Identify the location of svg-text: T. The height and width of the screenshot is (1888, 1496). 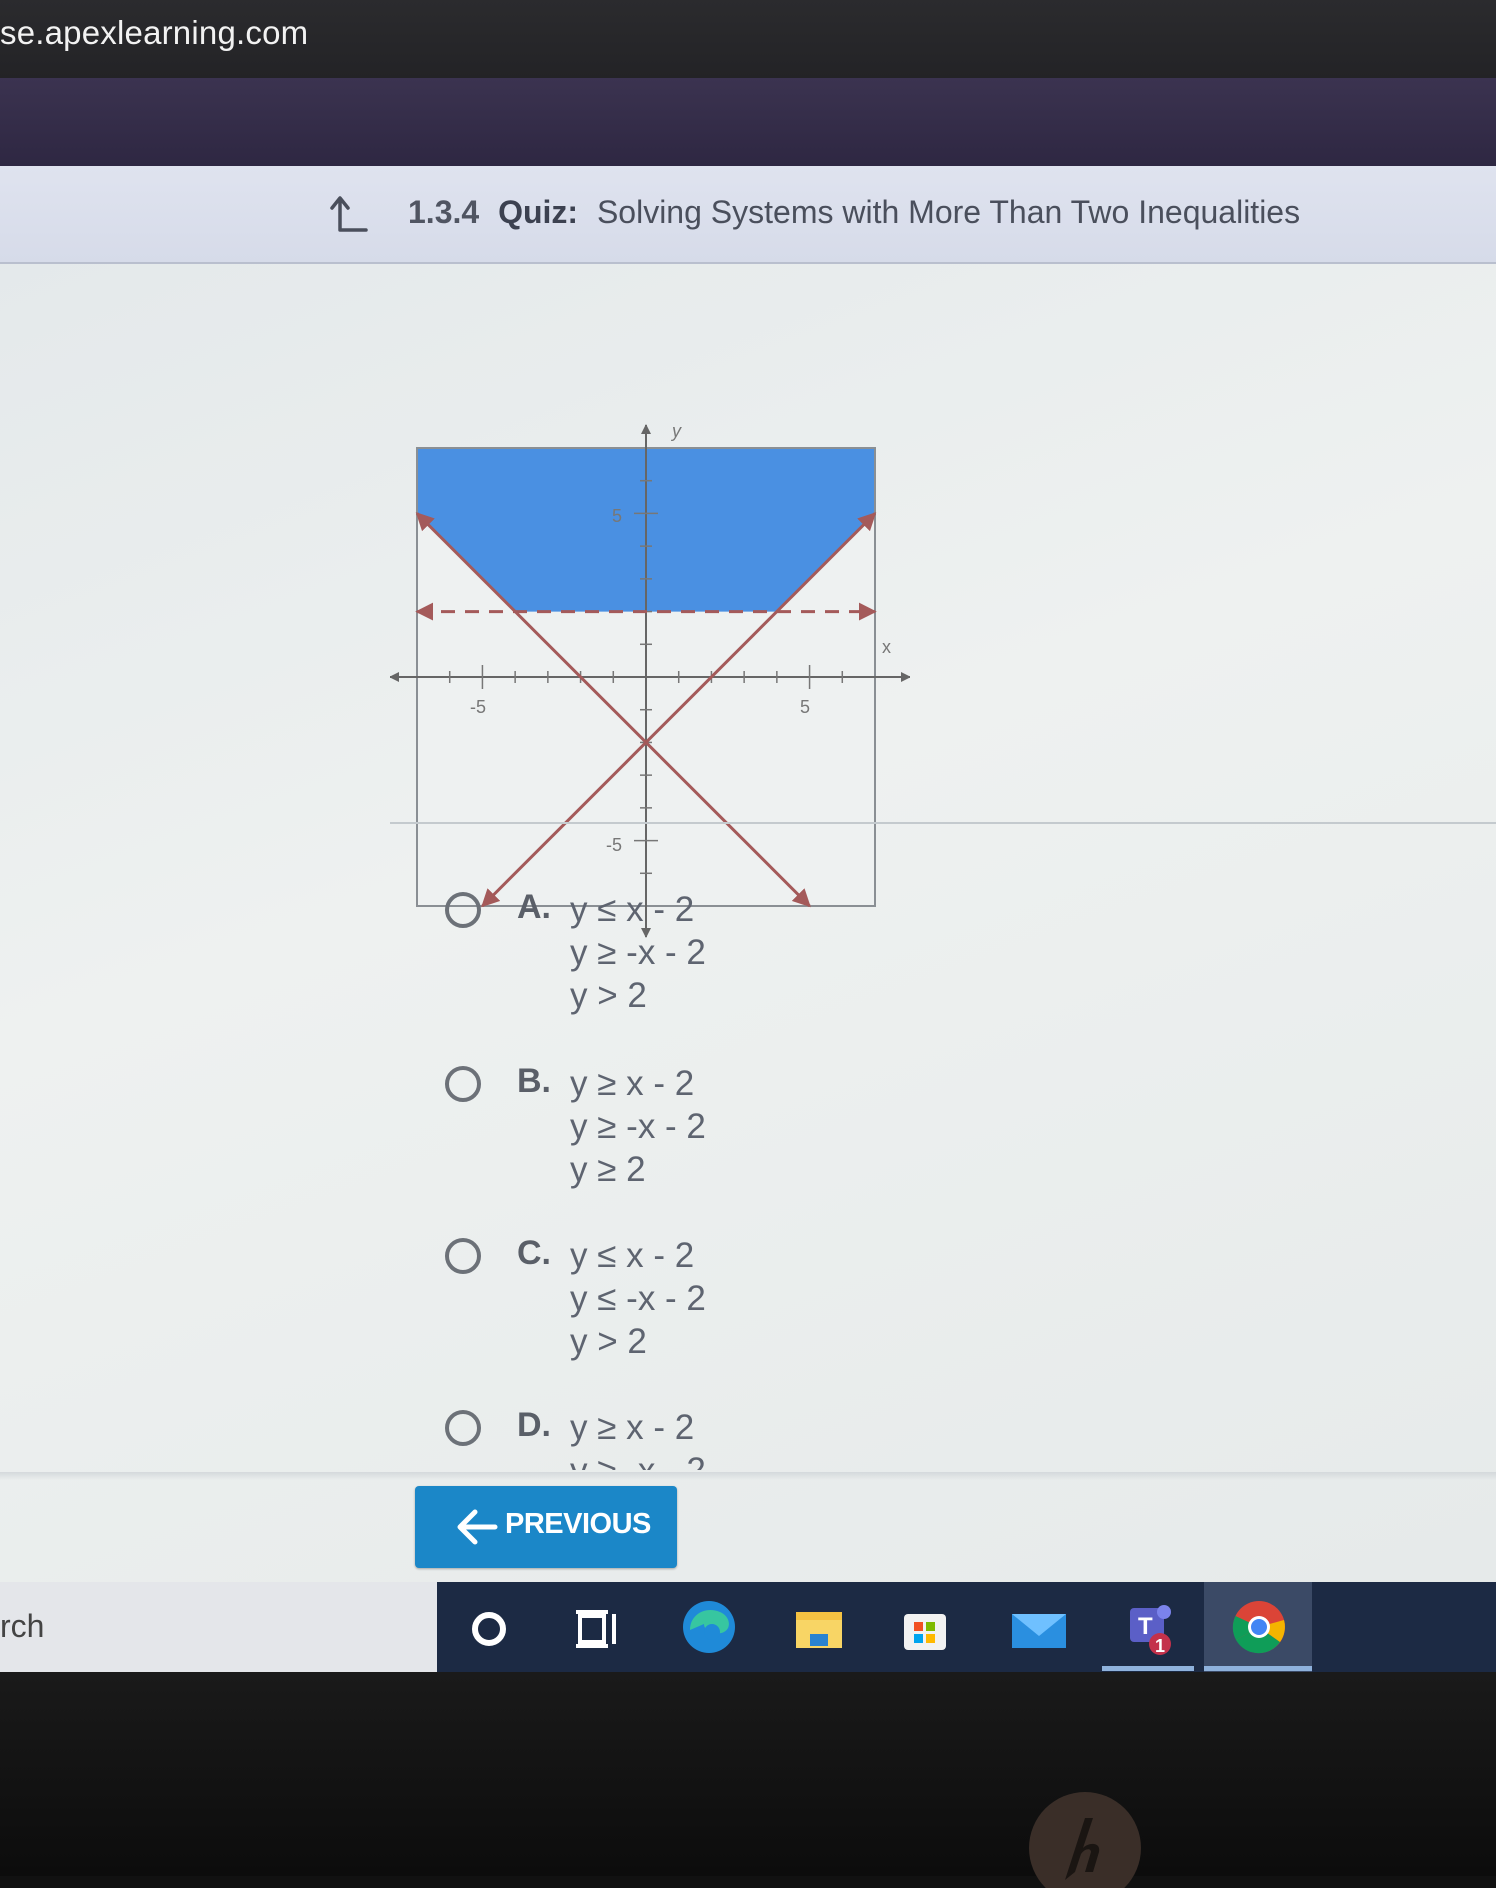
(1145, 1626).